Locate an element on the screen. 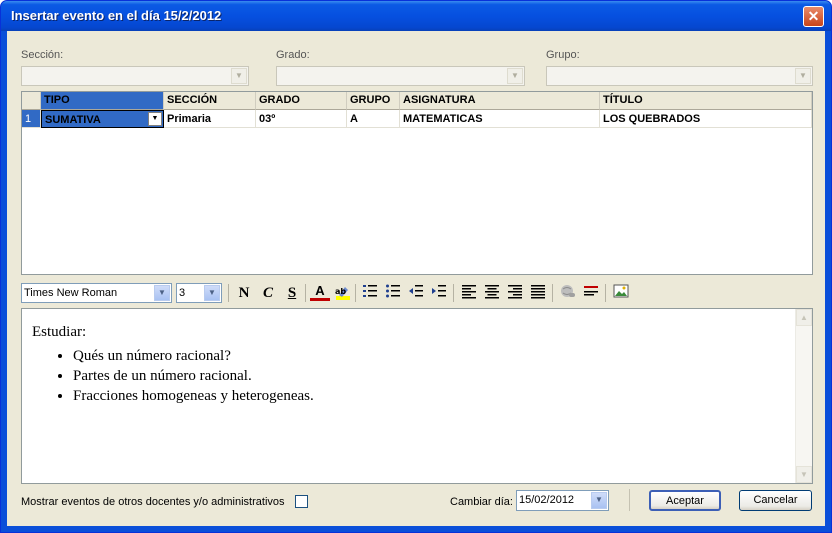 The height and width of the screenshot is (533, 832). row-header-corner is located at coordinates (31, 101).